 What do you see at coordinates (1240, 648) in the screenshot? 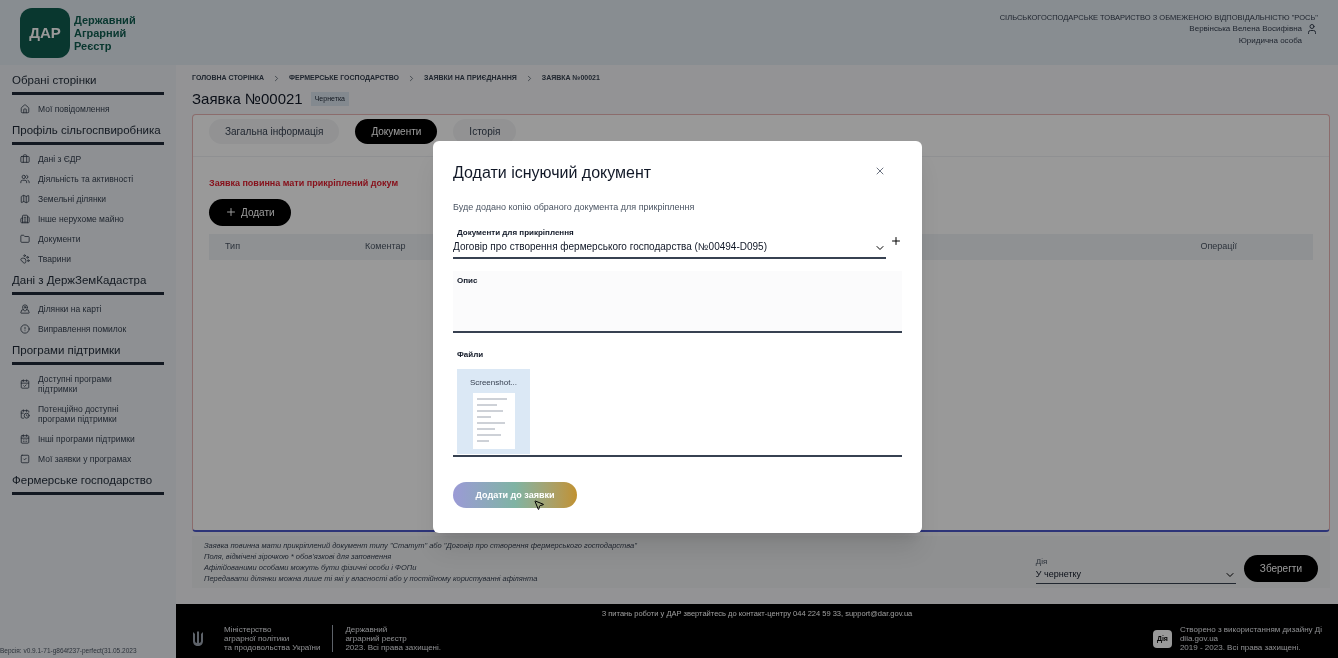
I see `diia-text: 2019 - 2023. Всі права захищені.` at bounding box center [1240, 648].